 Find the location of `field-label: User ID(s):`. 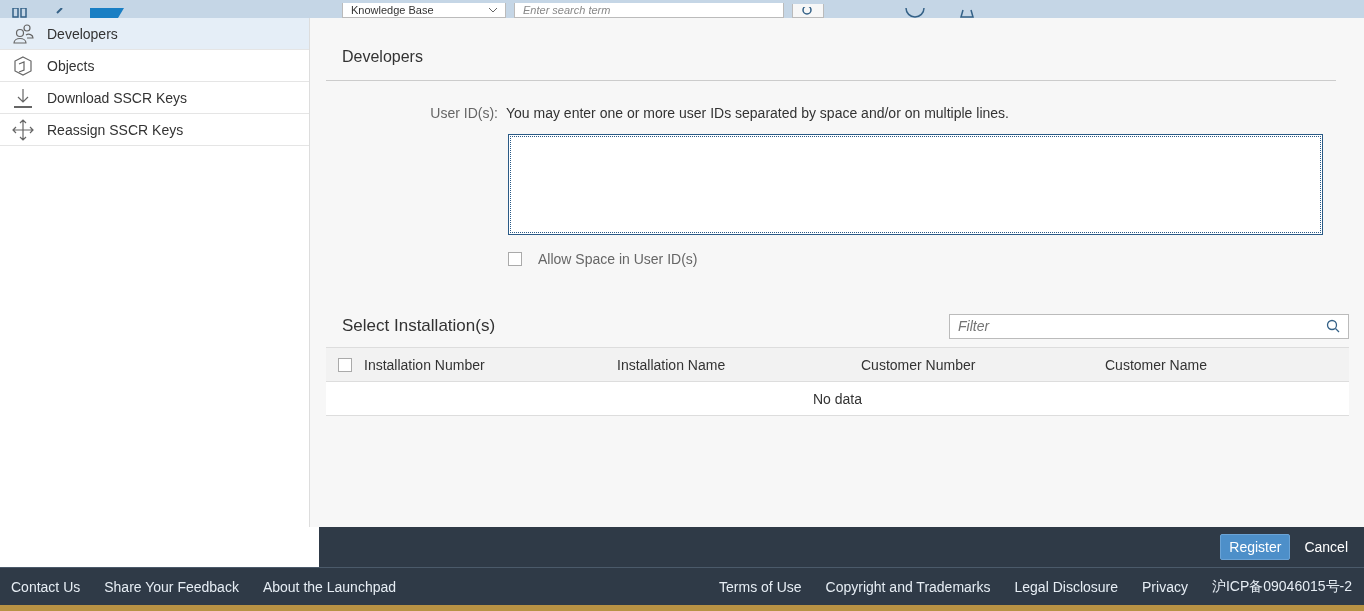

field-label: User ID(s): is located at coordinates (463, 113).